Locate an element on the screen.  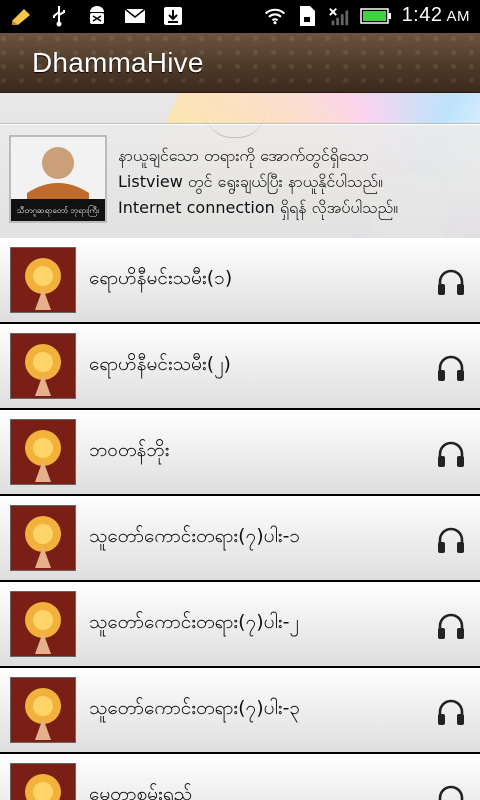
wifi-icon is located at coordinates (275, 16).